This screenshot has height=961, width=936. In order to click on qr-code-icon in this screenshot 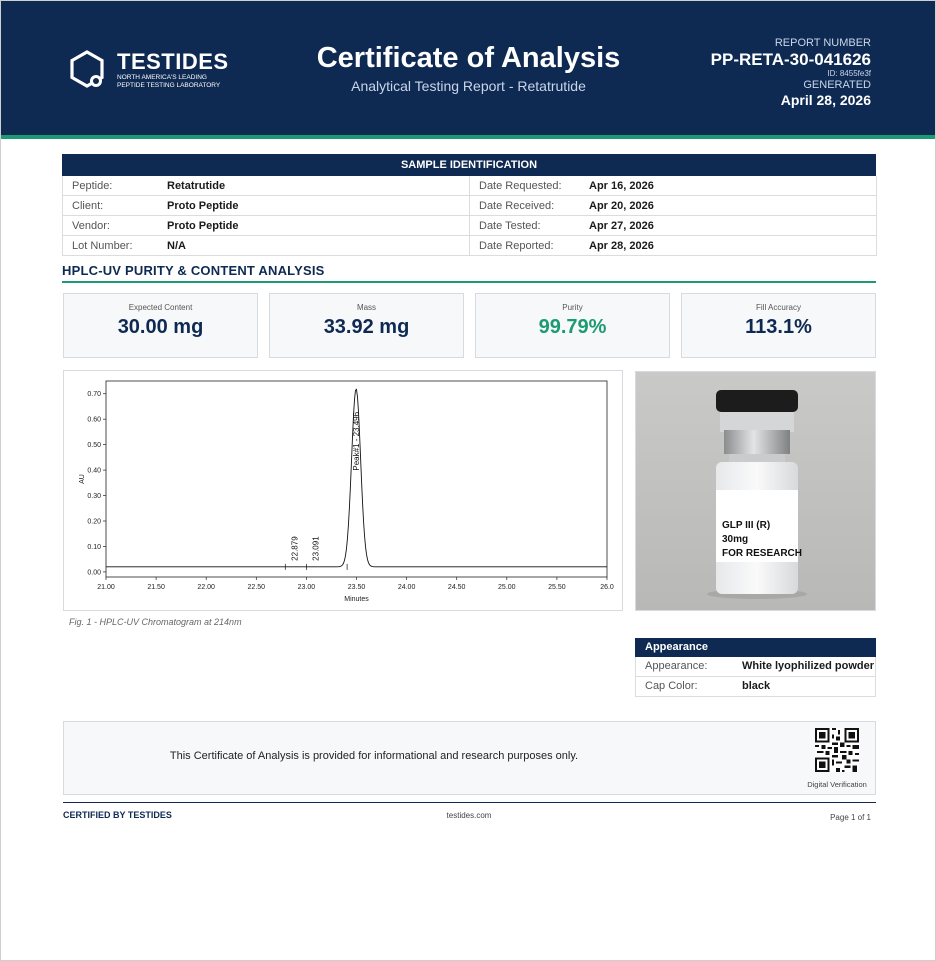, I will do `click(837, 750)`.